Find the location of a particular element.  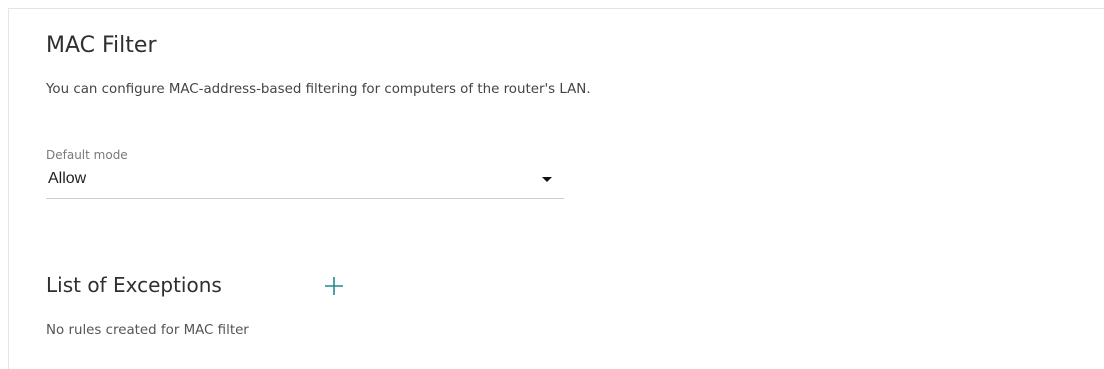

default-mode-select: Allow is located at coordinates (305, 184).